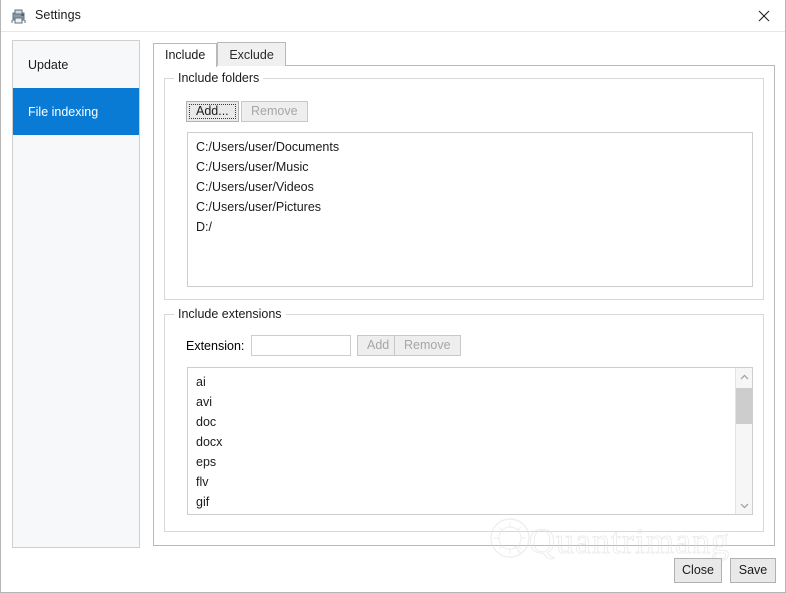 The height and width of the screenshot is (593, 786). I want to click on tab-label: Exclude, so click(251, 54).